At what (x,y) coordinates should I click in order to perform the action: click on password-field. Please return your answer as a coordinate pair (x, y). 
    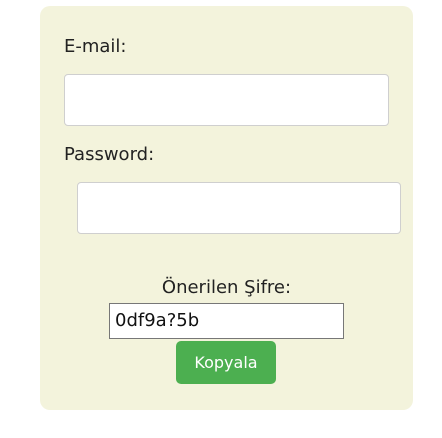
    Looking at the image, I should click on (239, 208).